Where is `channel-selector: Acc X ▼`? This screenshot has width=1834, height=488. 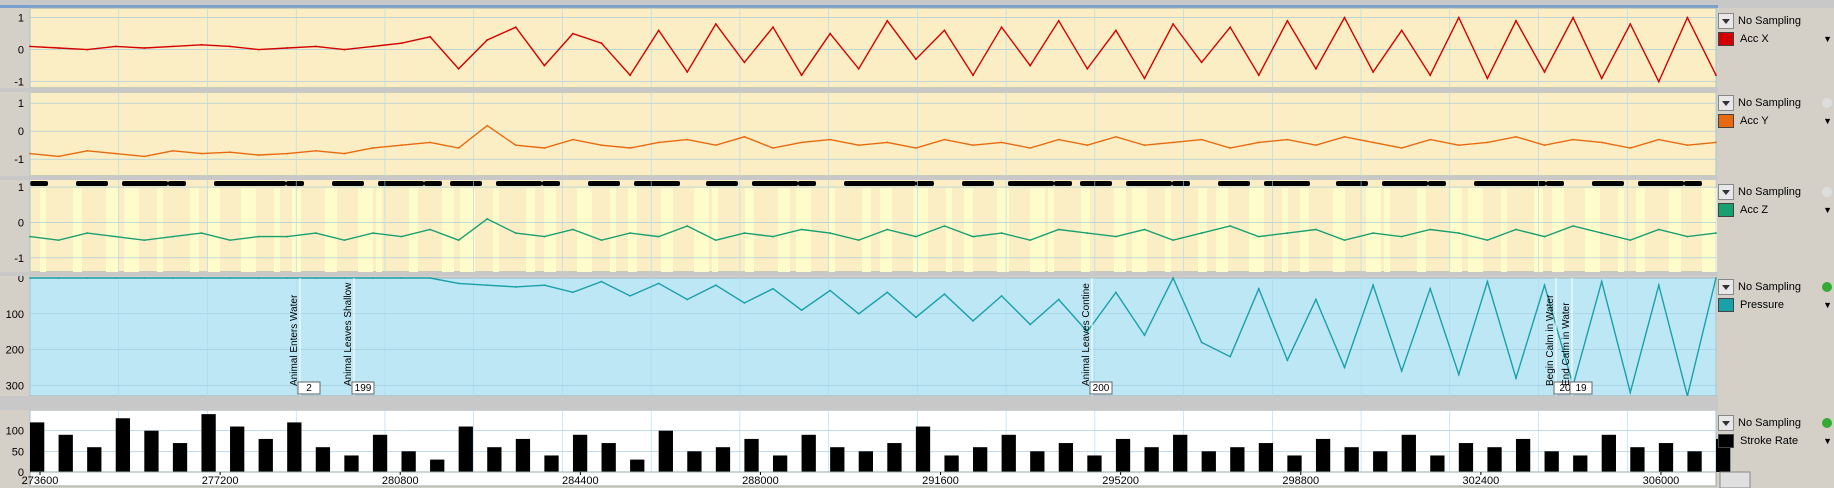
channel-selector: Acc X ▼ is located at coordinates (1776, 39).